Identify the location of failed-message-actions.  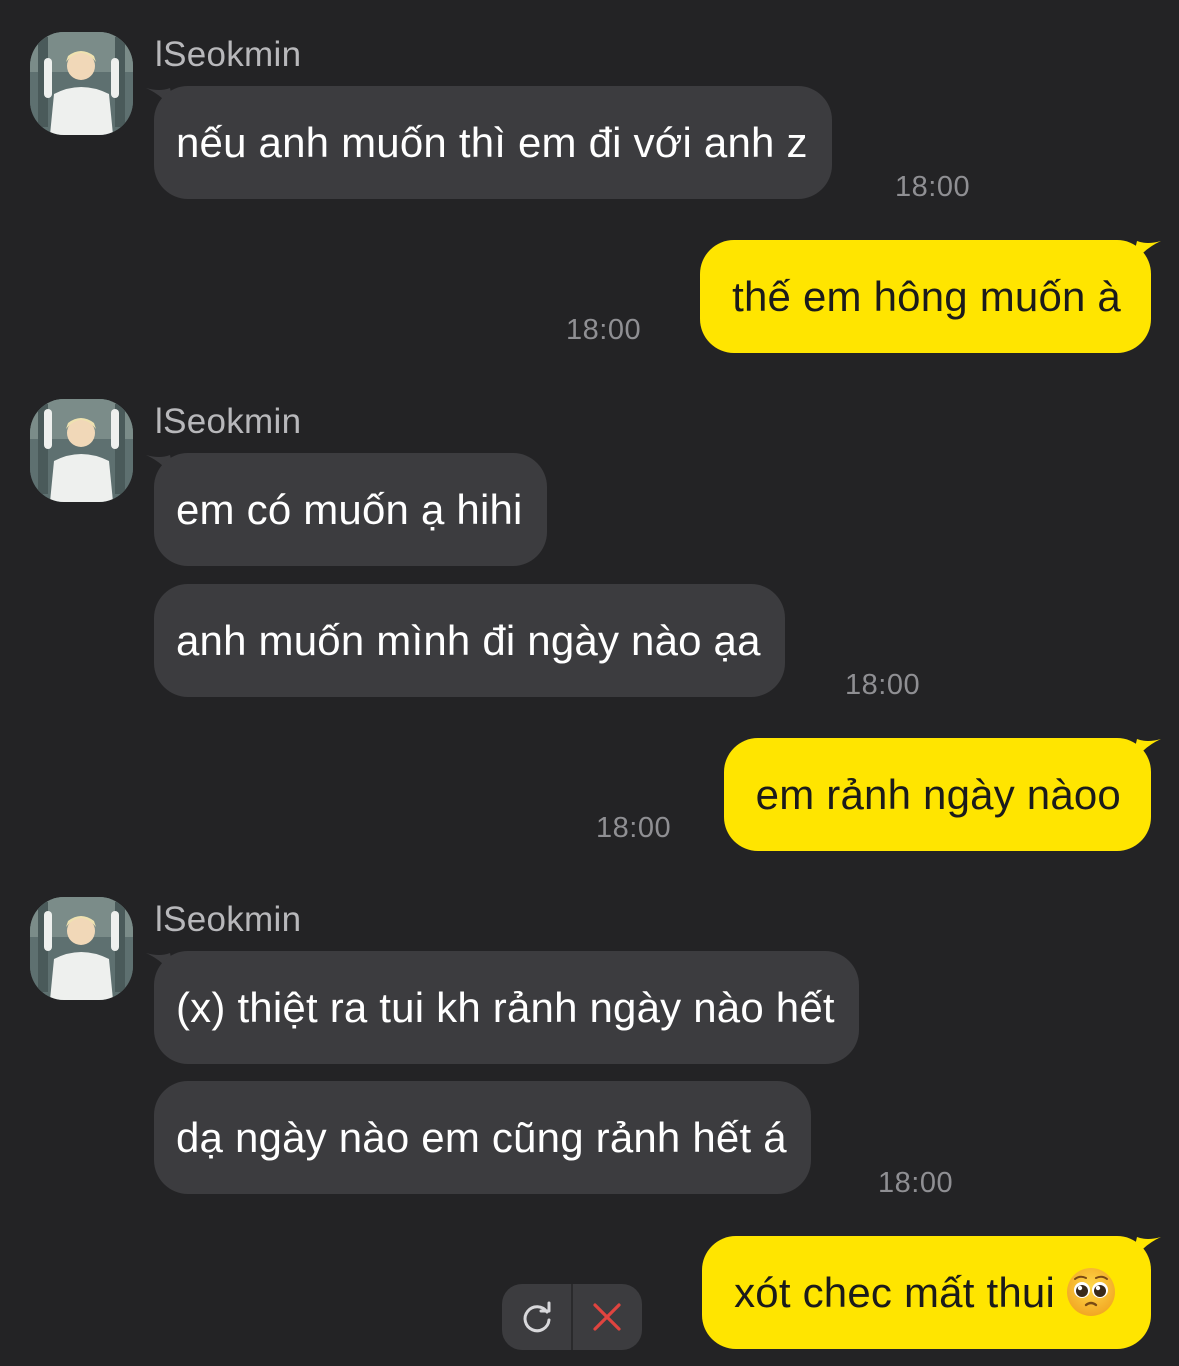
(572, 1317).